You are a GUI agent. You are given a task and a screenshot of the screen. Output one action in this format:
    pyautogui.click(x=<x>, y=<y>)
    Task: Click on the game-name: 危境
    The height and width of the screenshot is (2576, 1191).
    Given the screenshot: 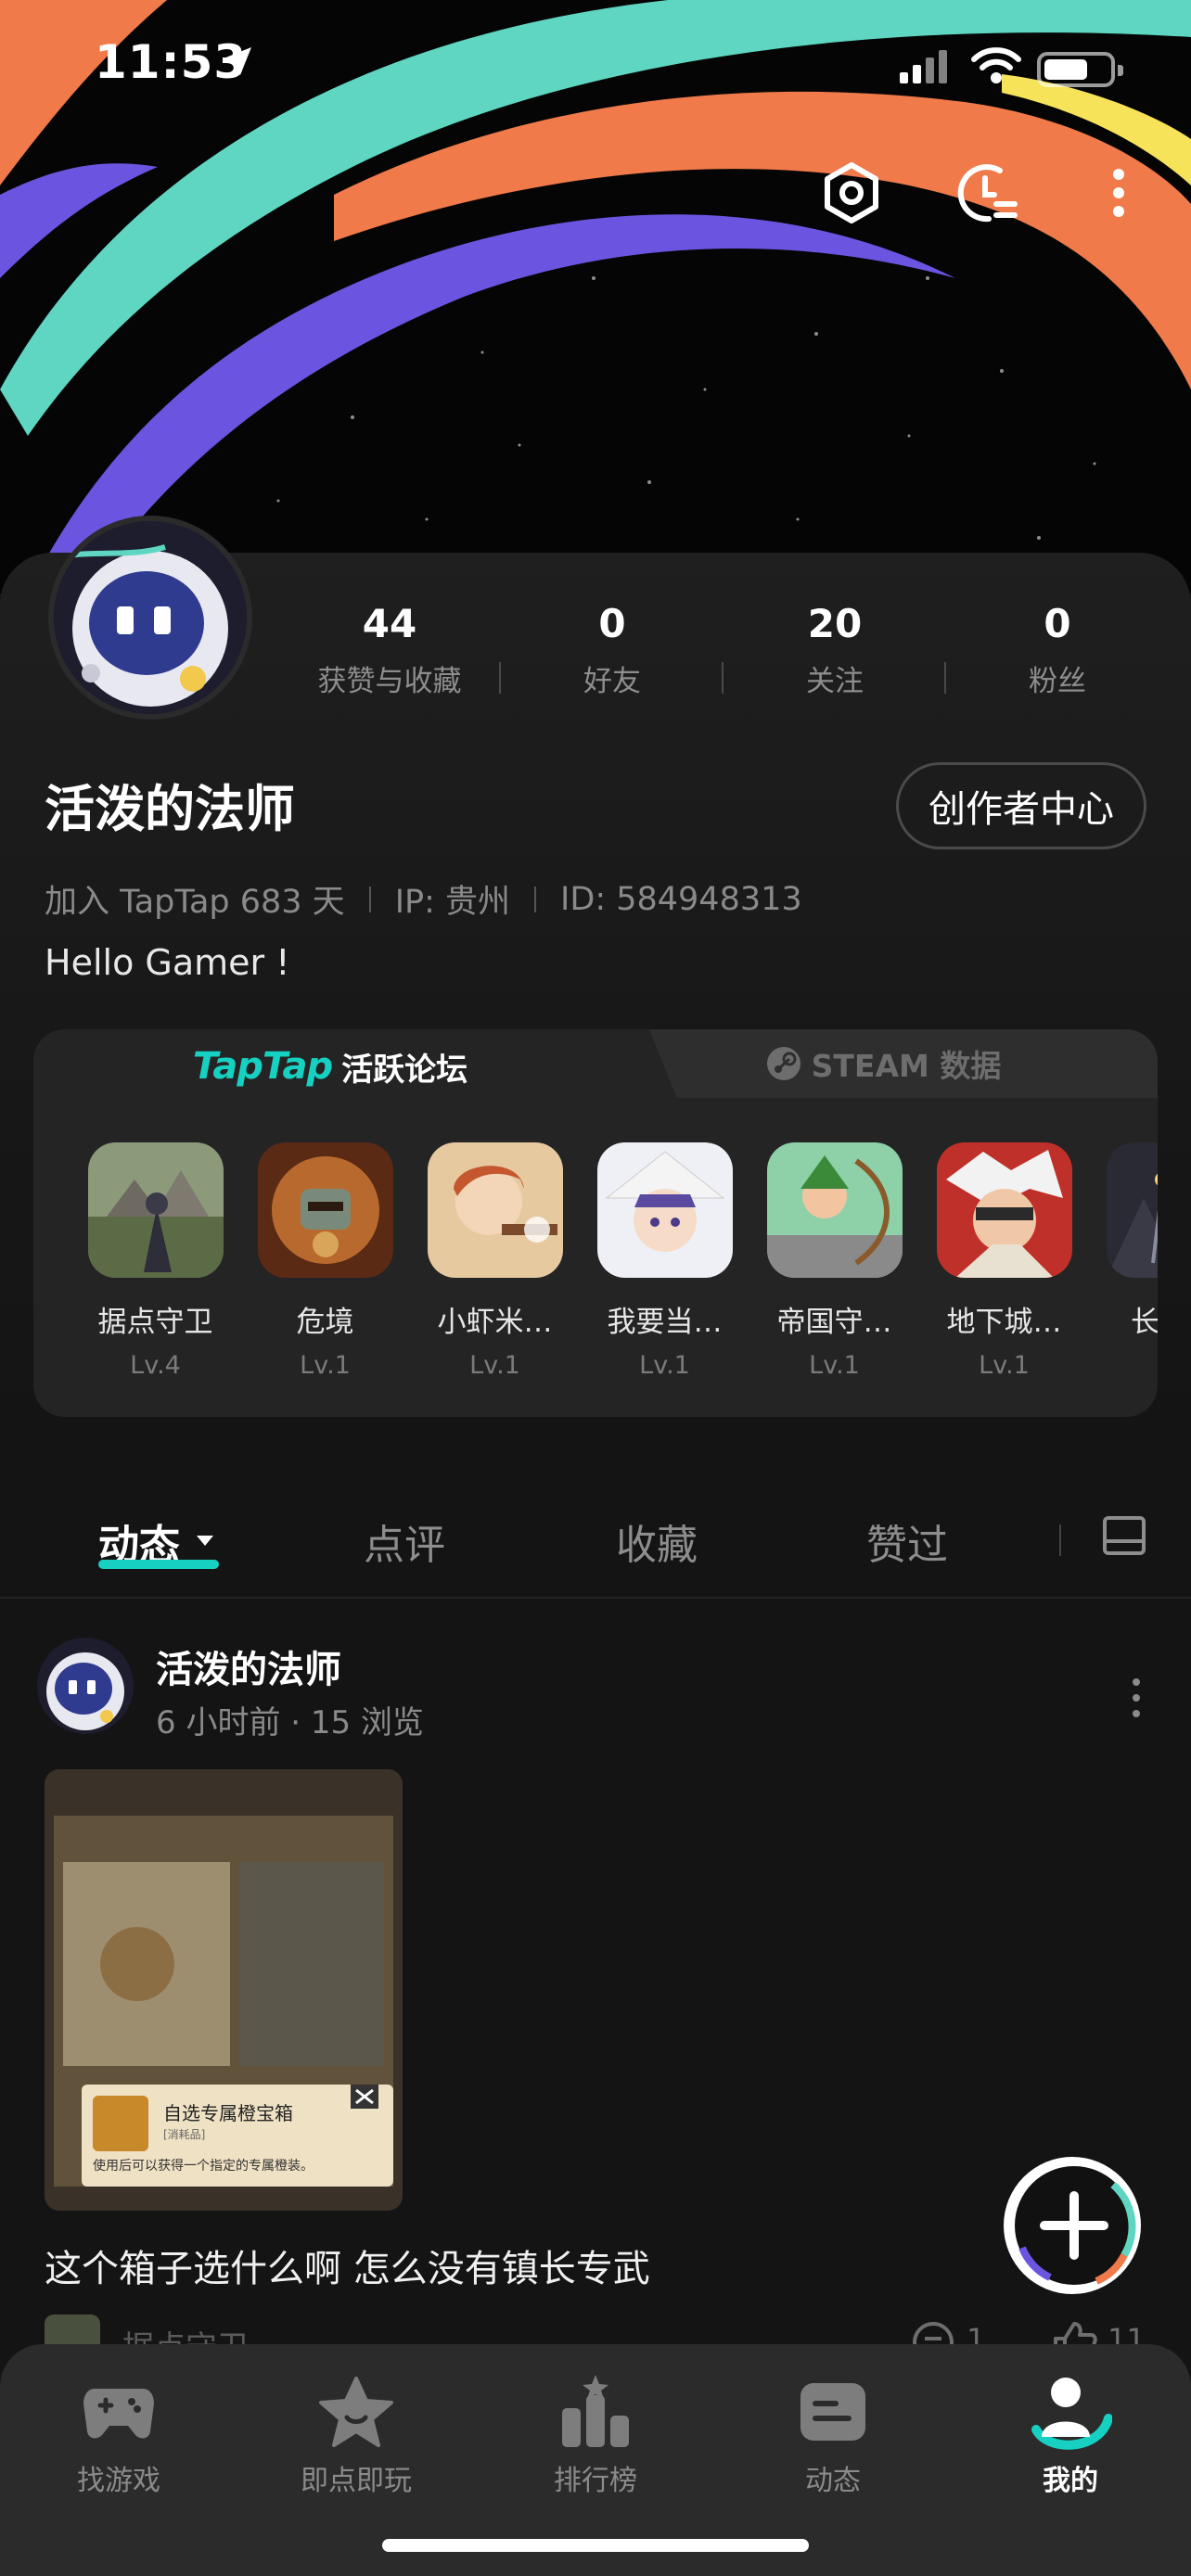 What is the action you would take?
    pyautogui.click(x=325, y=1323)
    